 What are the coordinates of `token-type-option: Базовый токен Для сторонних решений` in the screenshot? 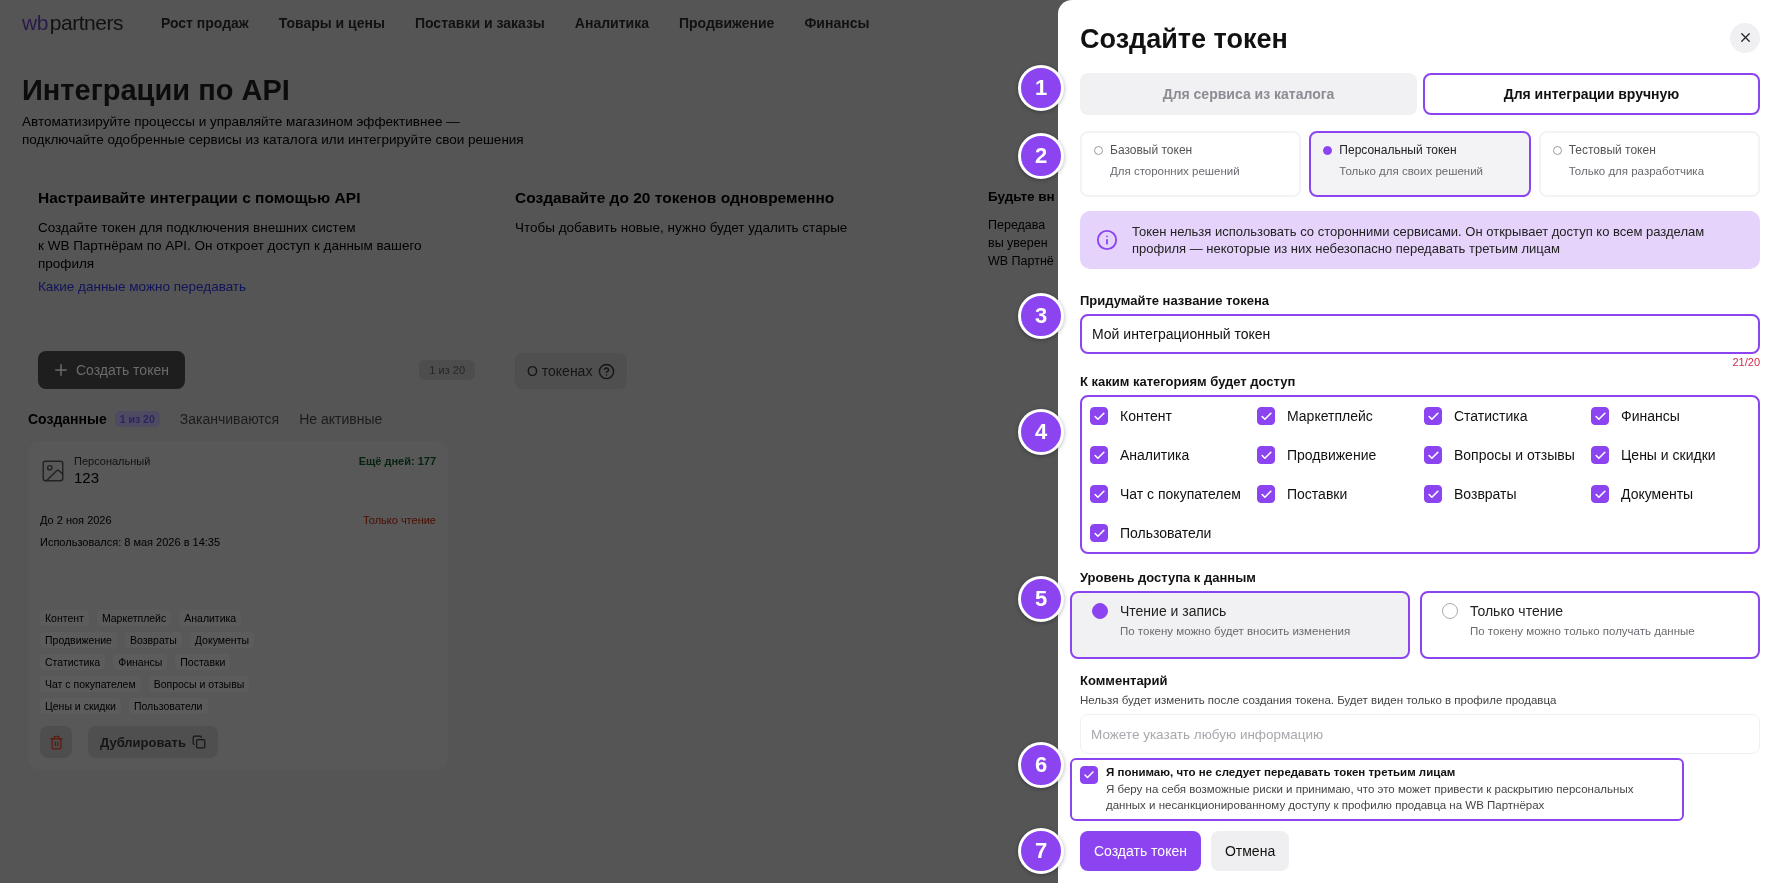 It's located at (1191, 164).